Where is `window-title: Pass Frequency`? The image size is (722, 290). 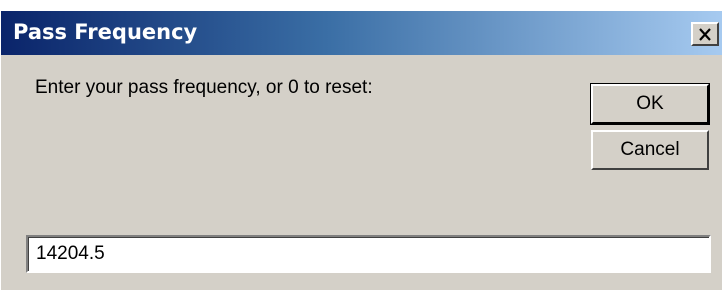
window-title: Pass Frequency is located at coordinates (105, 32).